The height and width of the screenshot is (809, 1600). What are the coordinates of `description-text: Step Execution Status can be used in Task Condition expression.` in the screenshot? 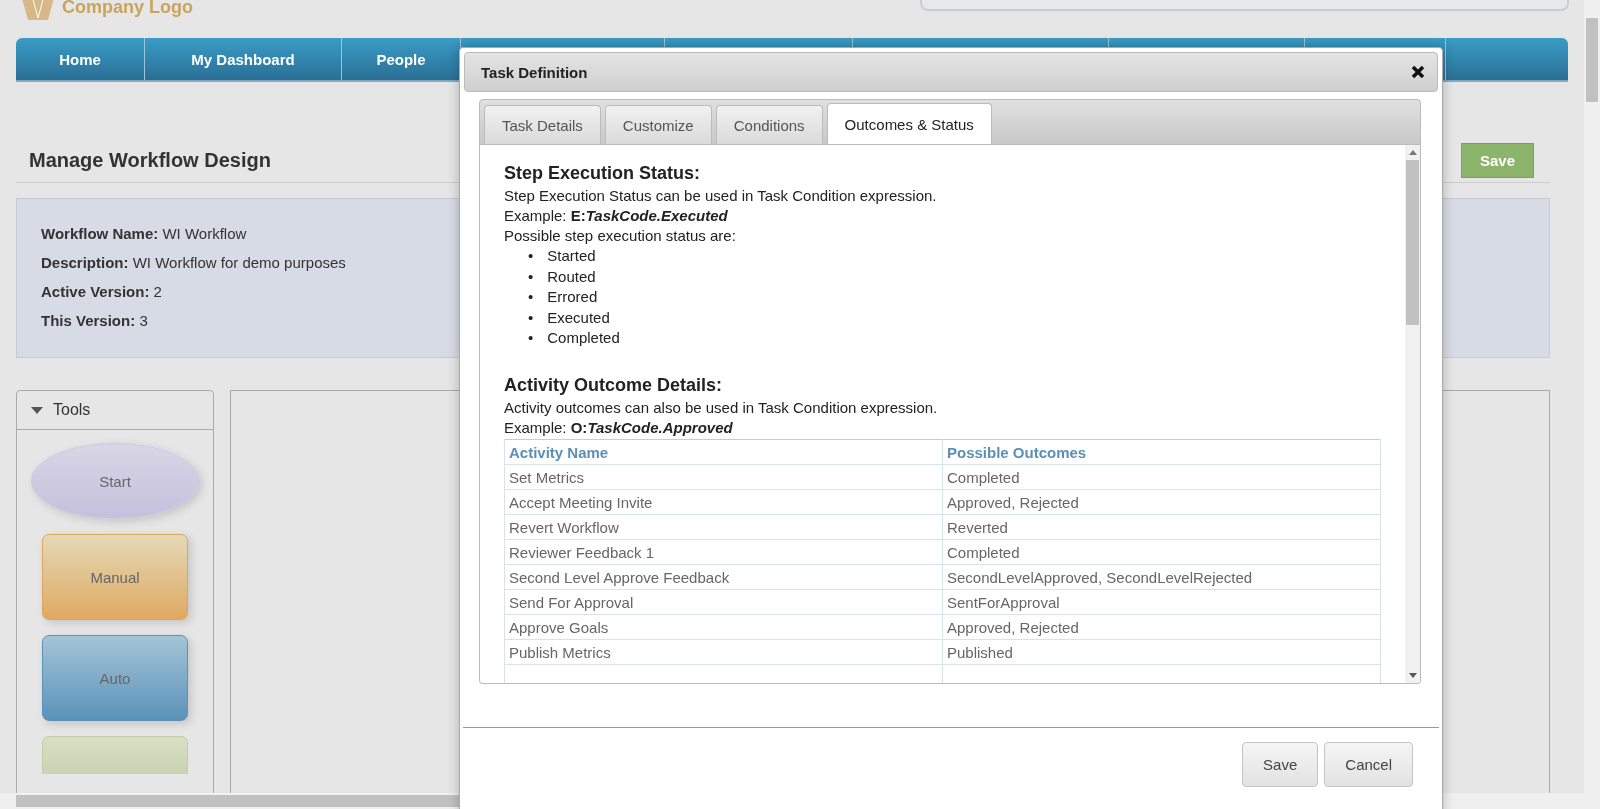 It's located at (721, 195).